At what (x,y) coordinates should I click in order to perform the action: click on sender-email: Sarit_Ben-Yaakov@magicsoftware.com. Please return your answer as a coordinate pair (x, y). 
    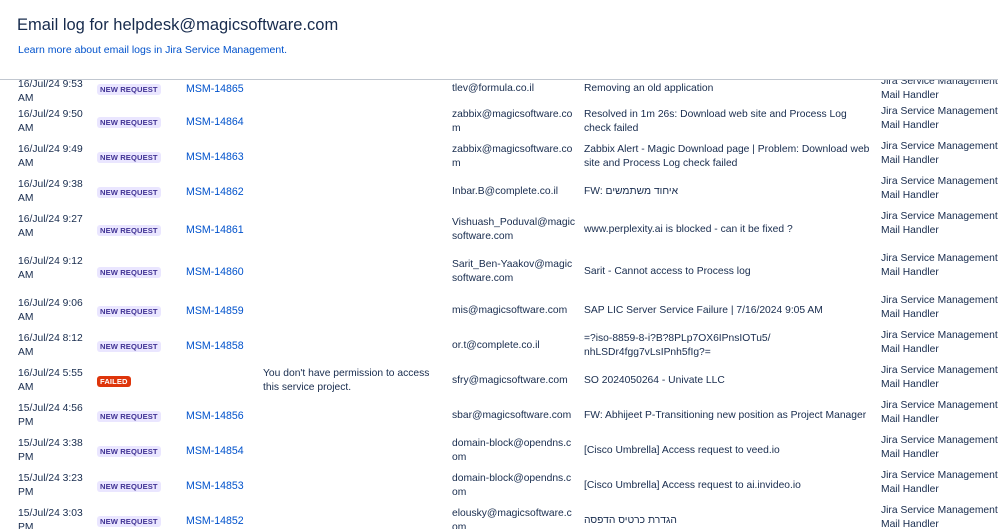
    Looking at the image, I should click on (512, 271).